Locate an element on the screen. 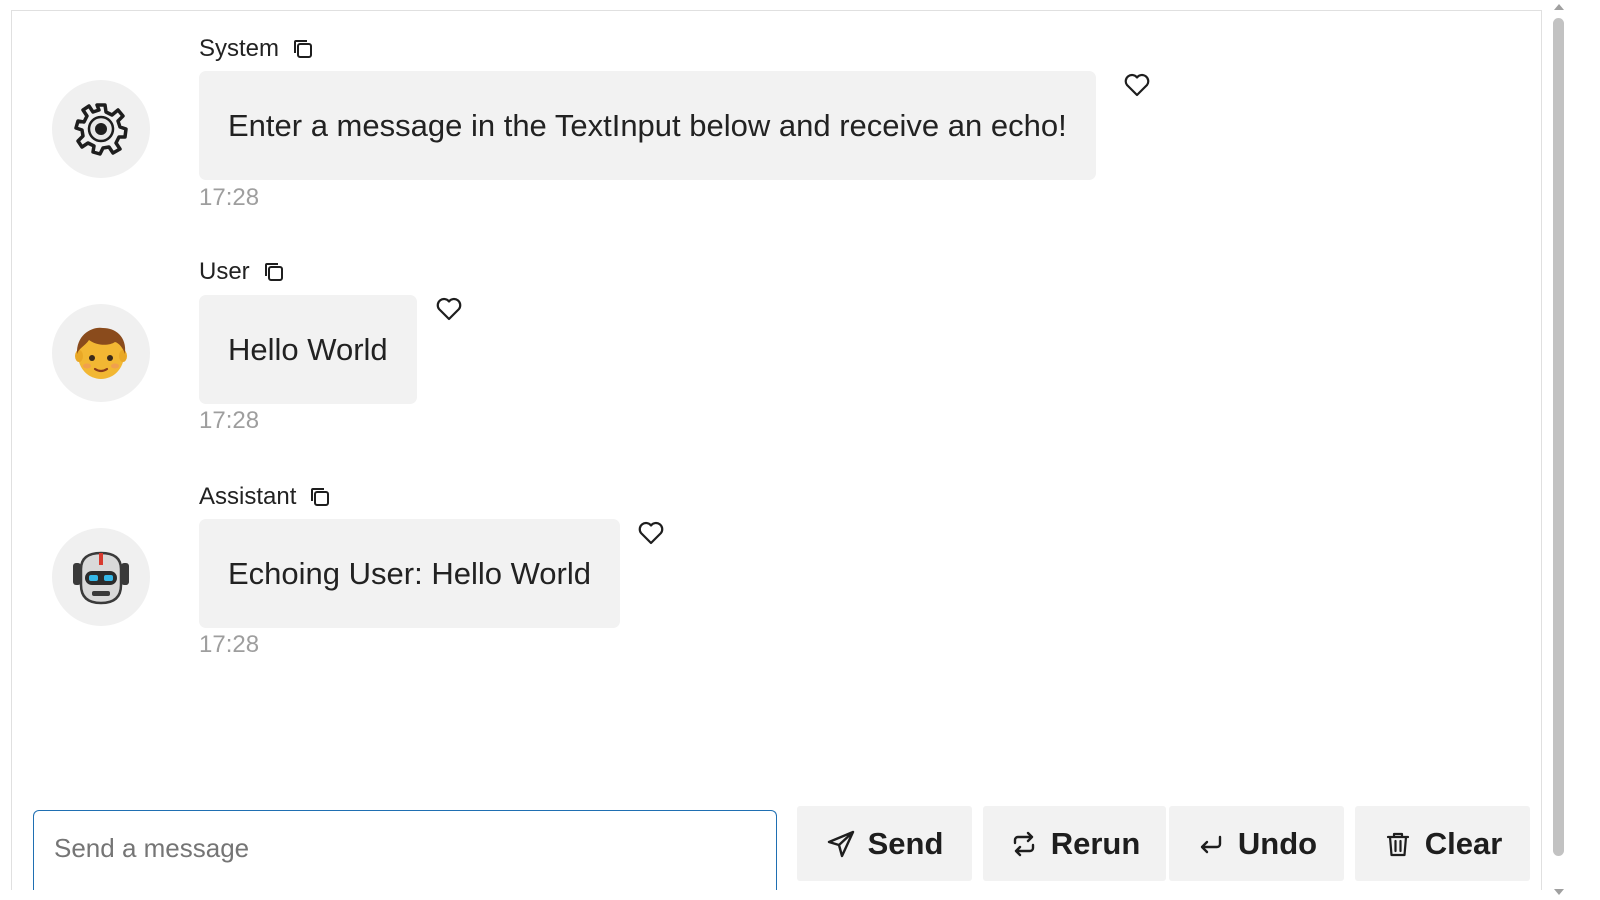 The height and width of the screenshot is (900, 1600). system-avatar is located at coordinates (101, 129).